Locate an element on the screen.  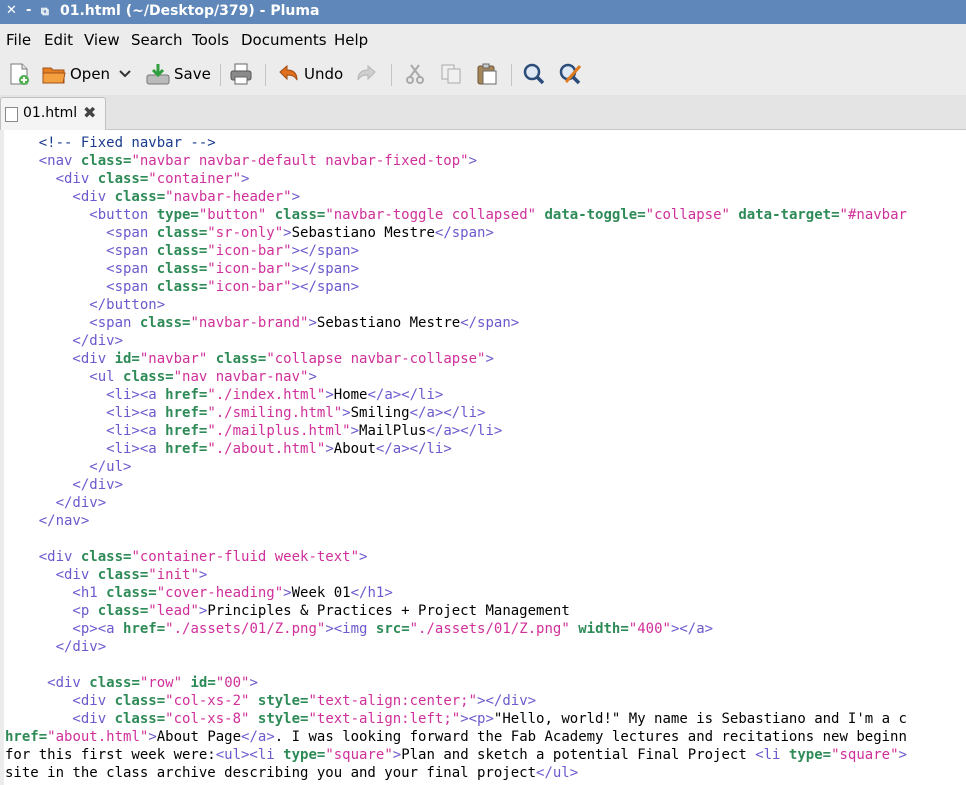
tab-01-html: 01.html ✖ is located at coordinates (53, 113).